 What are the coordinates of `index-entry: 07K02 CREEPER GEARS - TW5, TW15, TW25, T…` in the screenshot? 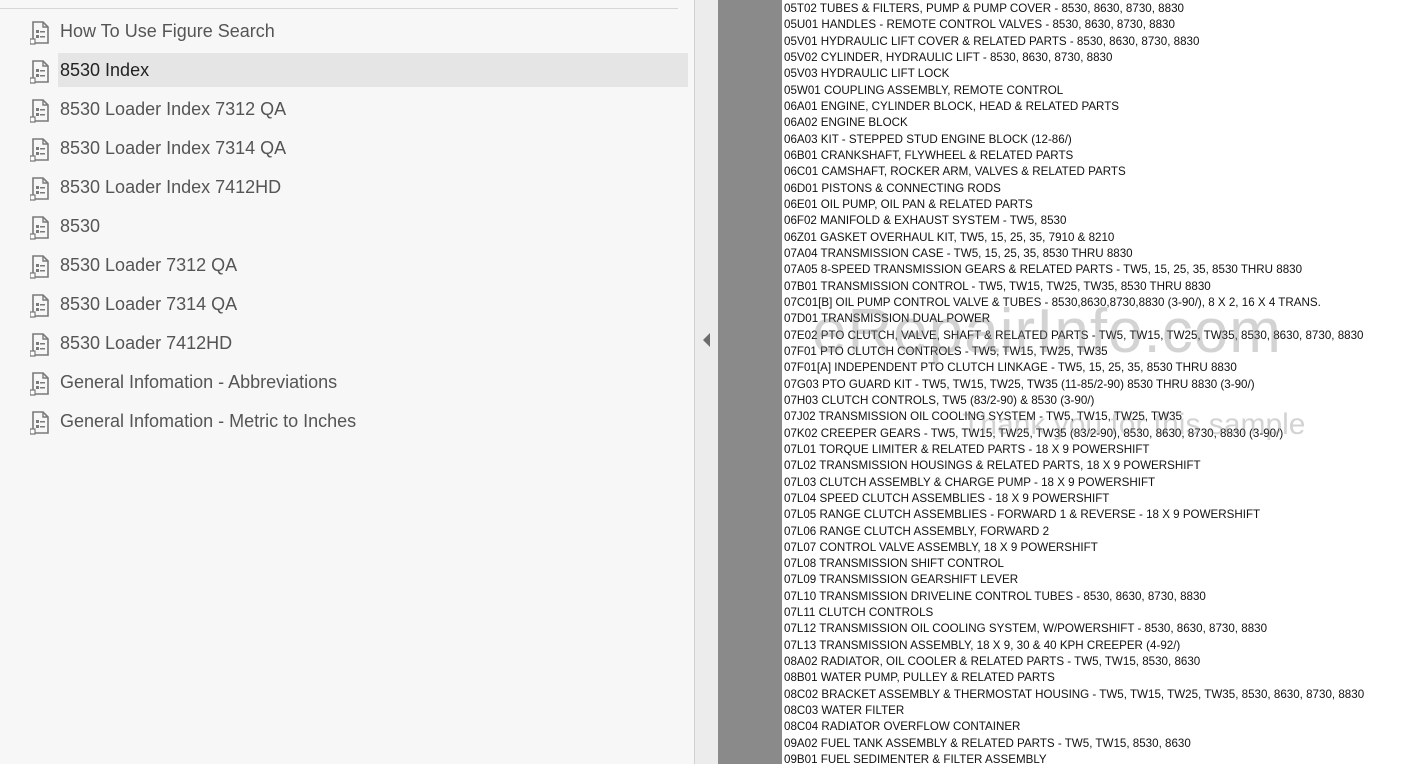 It's located at (1034, 433).